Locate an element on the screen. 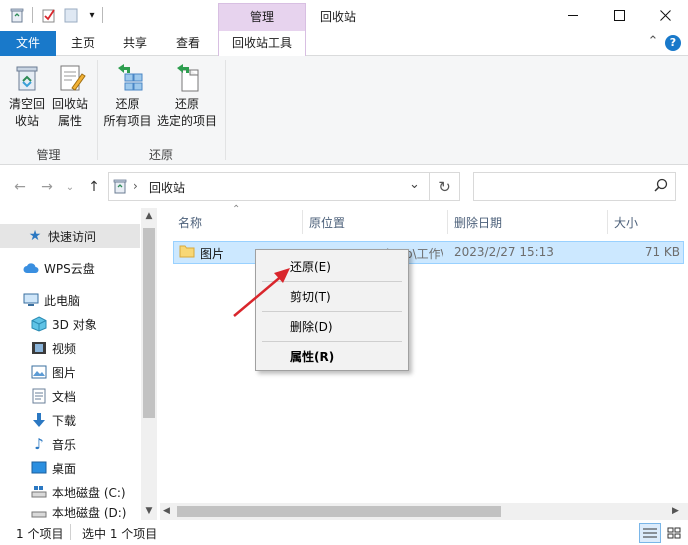 This screenshot has width=688, height=545. restore-all-label-1: 还原 is located at coordinates (127, 104).